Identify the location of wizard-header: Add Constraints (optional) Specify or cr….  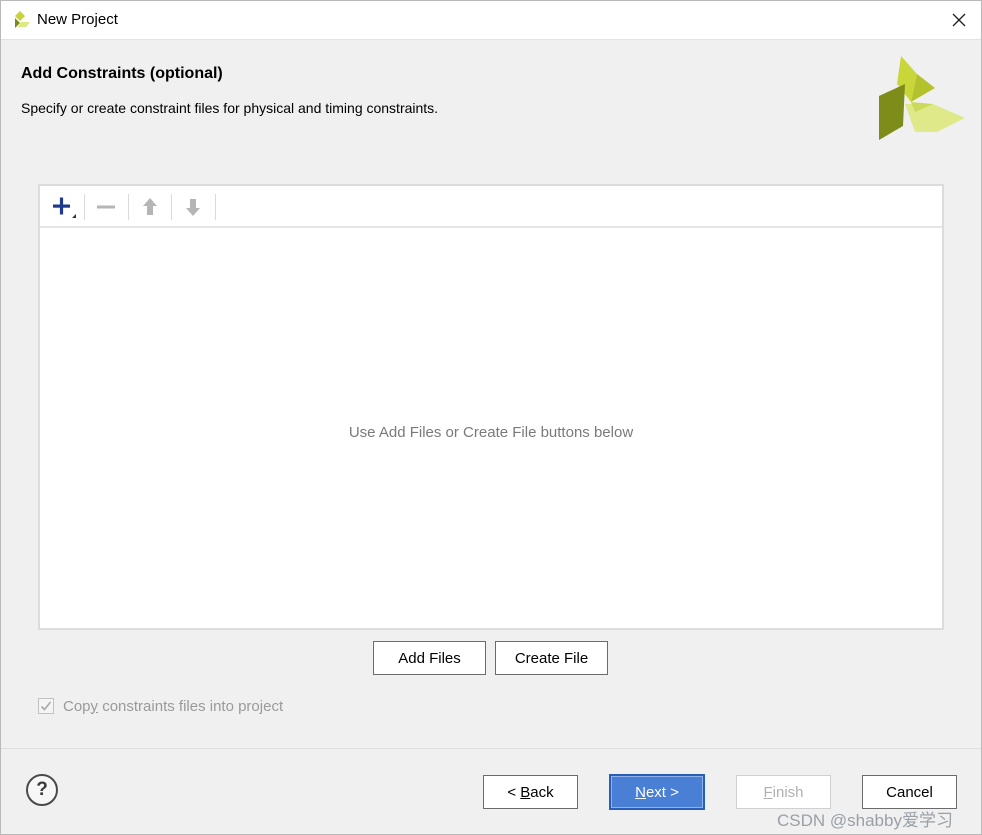
(491, 99).